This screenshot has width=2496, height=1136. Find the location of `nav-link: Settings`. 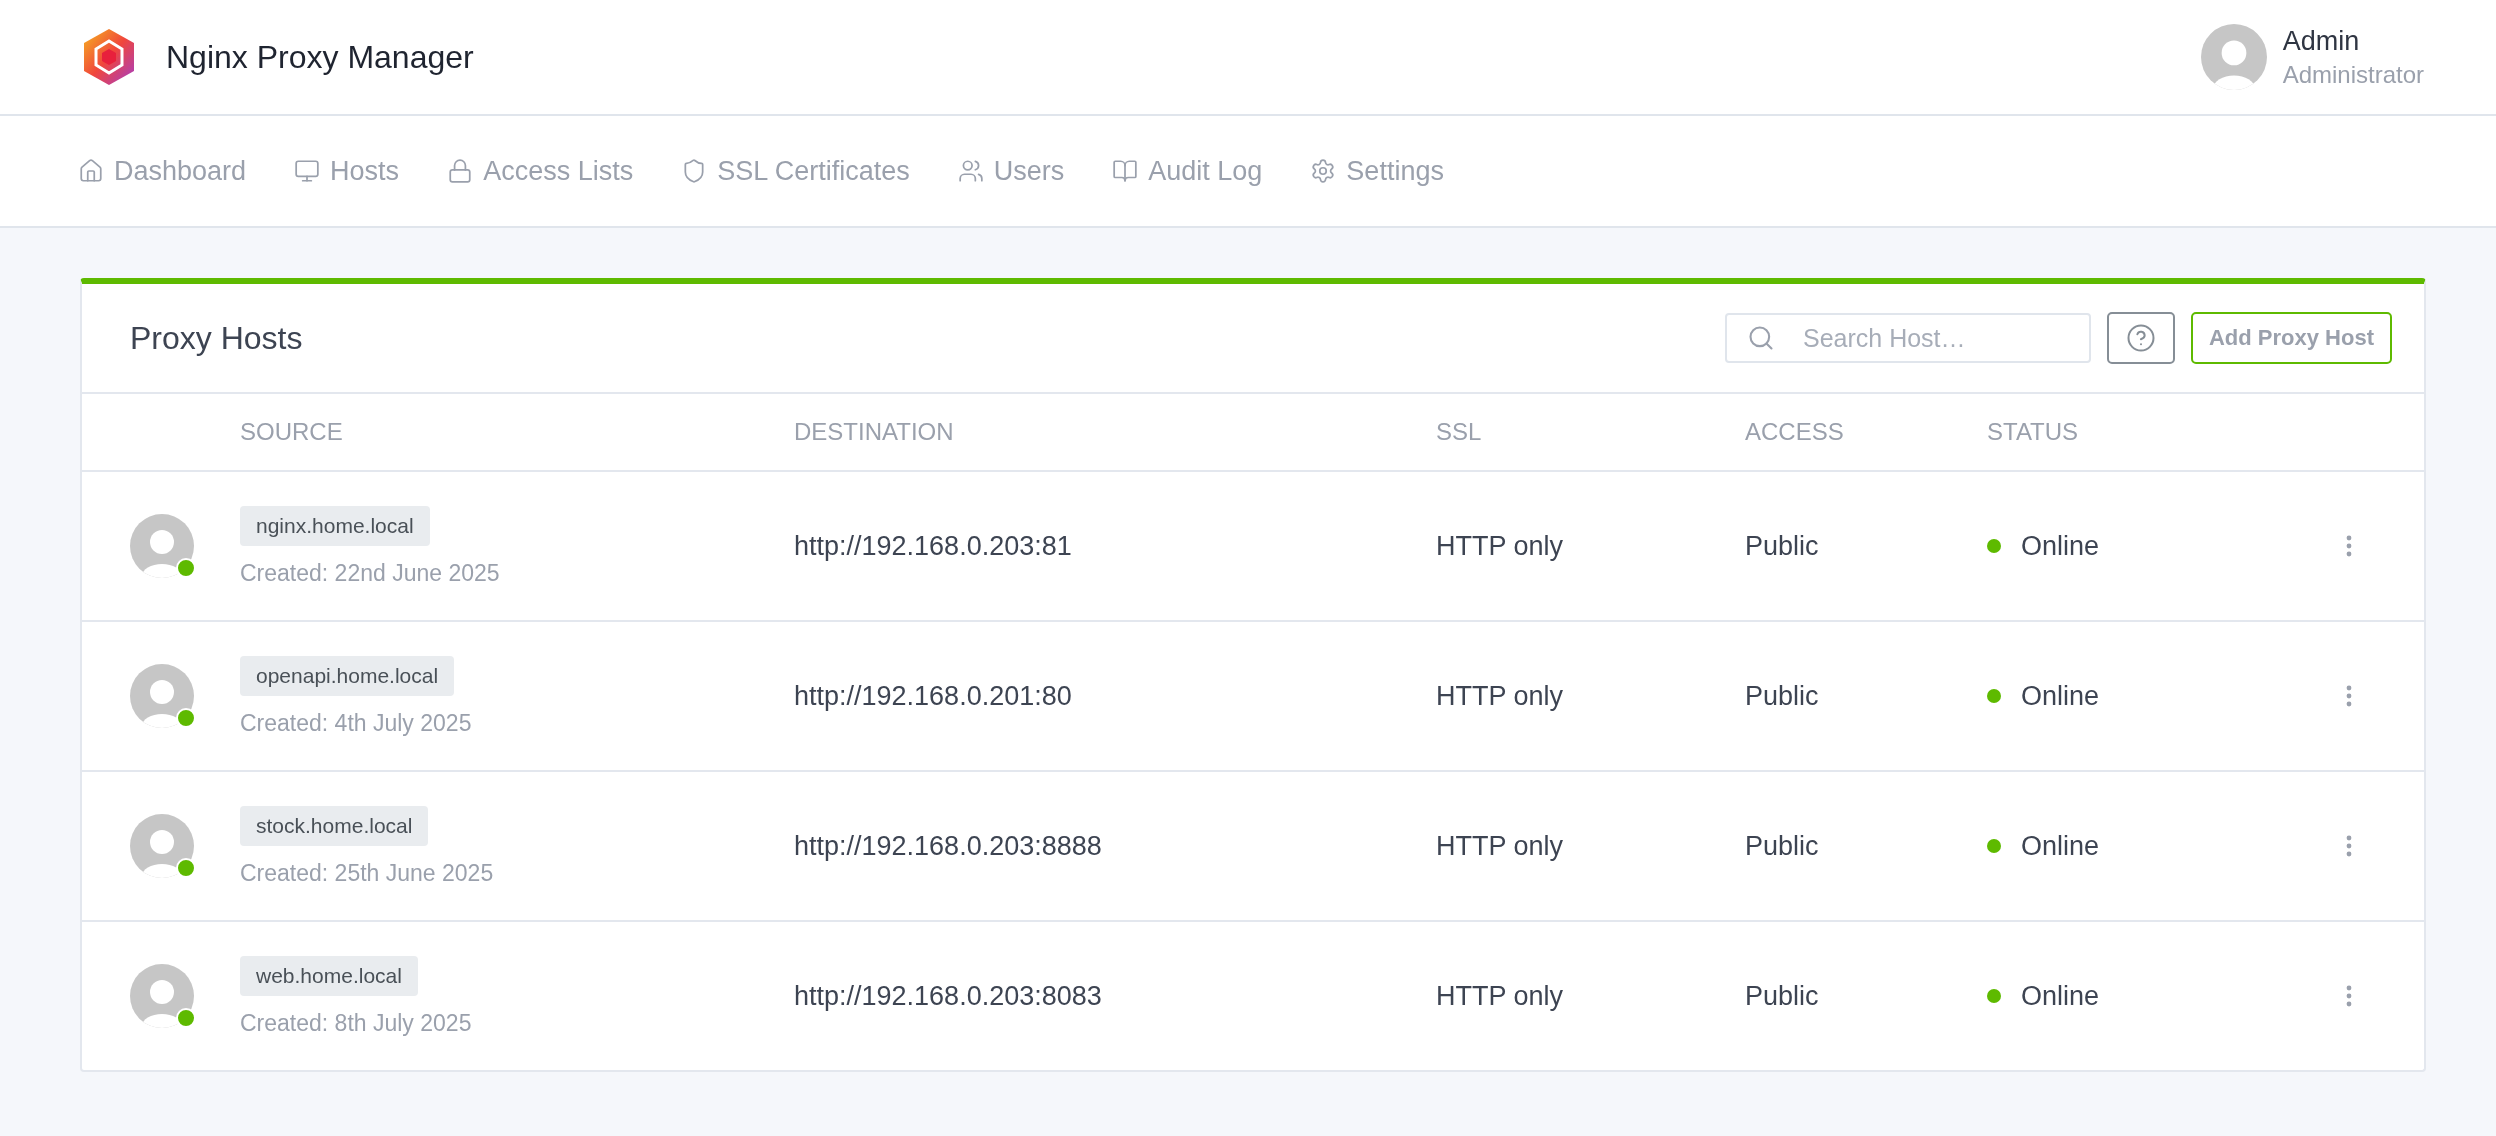

nav-link: Settings is located at coordinates (1377, 171).